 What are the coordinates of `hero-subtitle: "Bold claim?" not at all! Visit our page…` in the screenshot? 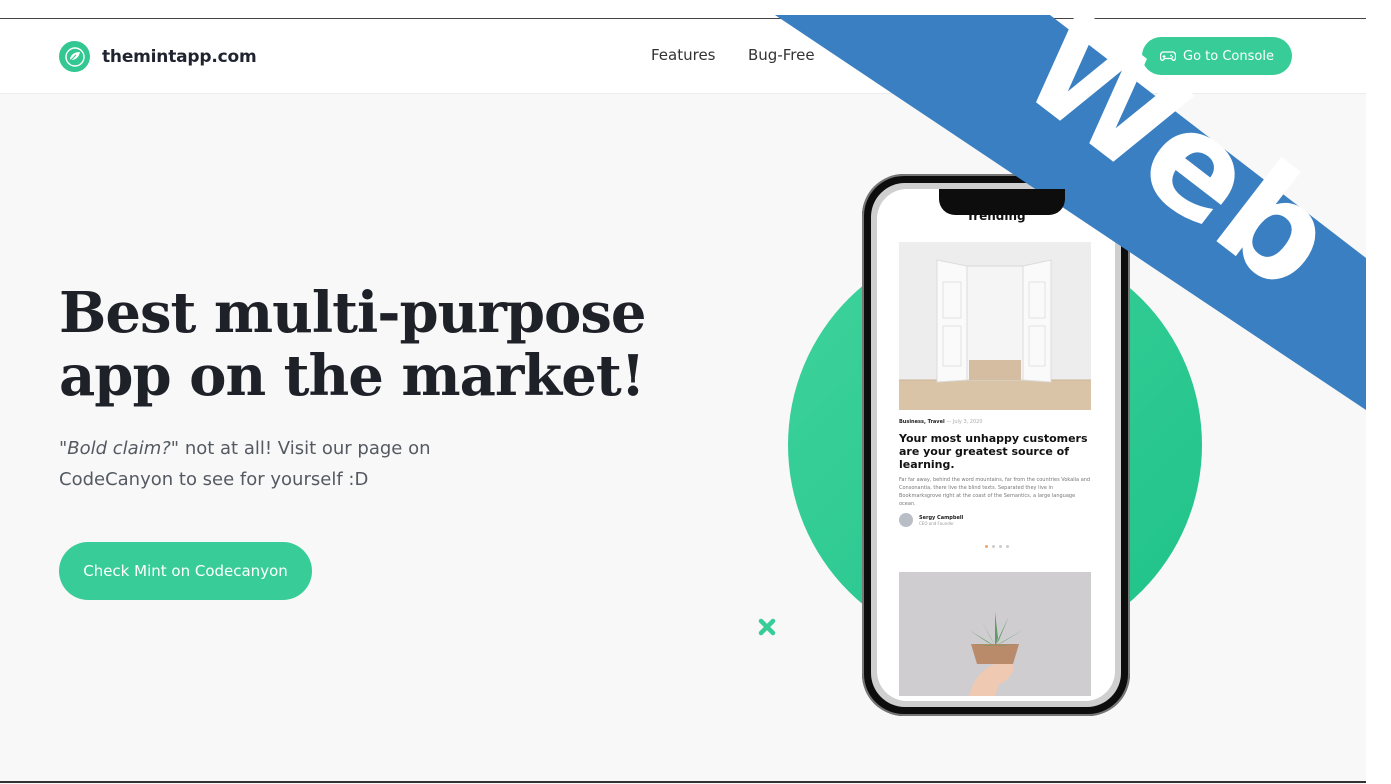 It's located at (269, 464).